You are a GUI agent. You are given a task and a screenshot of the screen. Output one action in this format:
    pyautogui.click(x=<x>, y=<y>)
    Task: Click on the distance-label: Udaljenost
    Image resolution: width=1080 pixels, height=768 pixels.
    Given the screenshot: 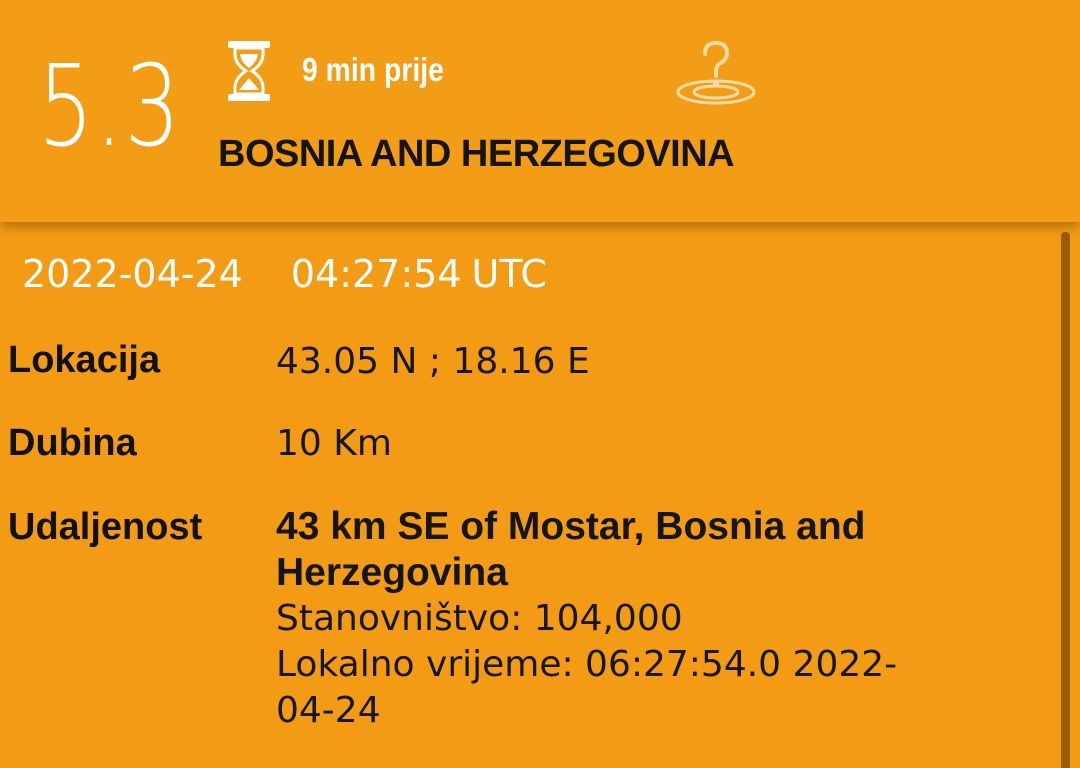 What is the action you would take?
    pyautogui.click(x=105, y=527)
    